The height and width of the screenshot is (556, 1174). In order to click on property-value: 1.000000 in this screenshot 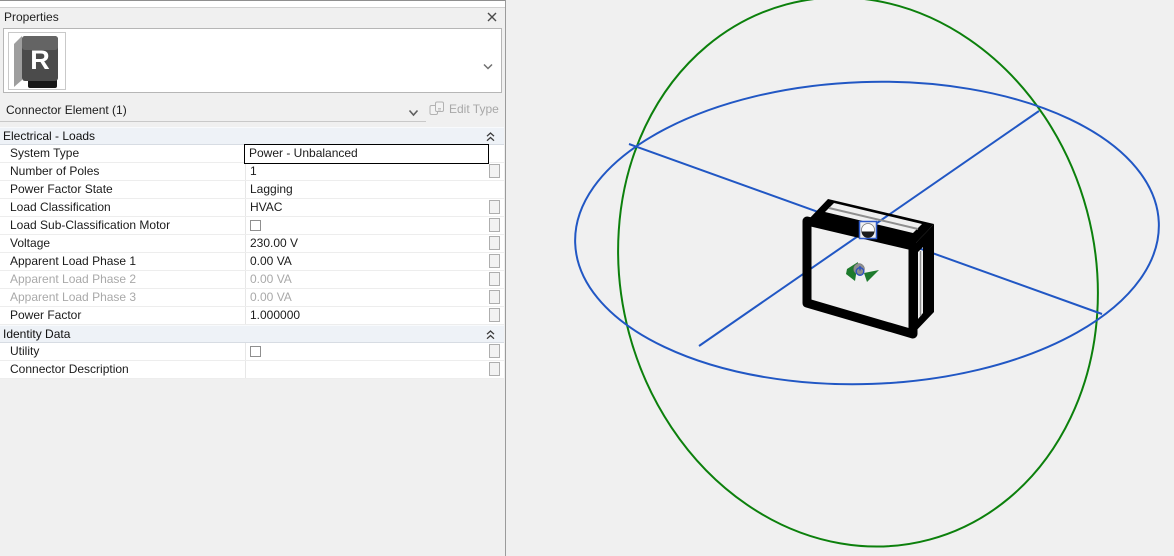, I will do `click(366, 316)`.